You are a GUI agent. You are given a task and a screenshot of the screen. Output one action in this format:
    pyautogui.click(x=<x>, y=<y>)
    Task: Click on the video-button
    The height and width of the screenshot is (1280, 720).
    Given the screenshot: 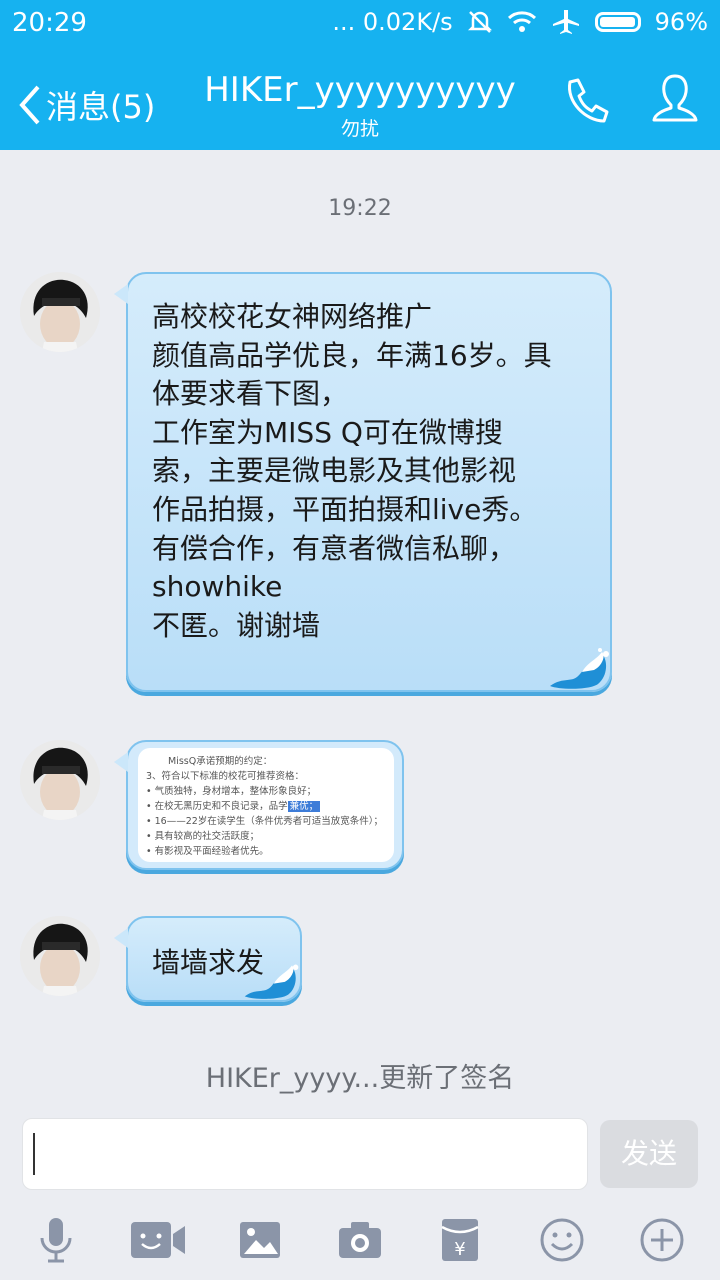 What is the action you would take?
    pyautogui.click(x=158, y=1240)
    